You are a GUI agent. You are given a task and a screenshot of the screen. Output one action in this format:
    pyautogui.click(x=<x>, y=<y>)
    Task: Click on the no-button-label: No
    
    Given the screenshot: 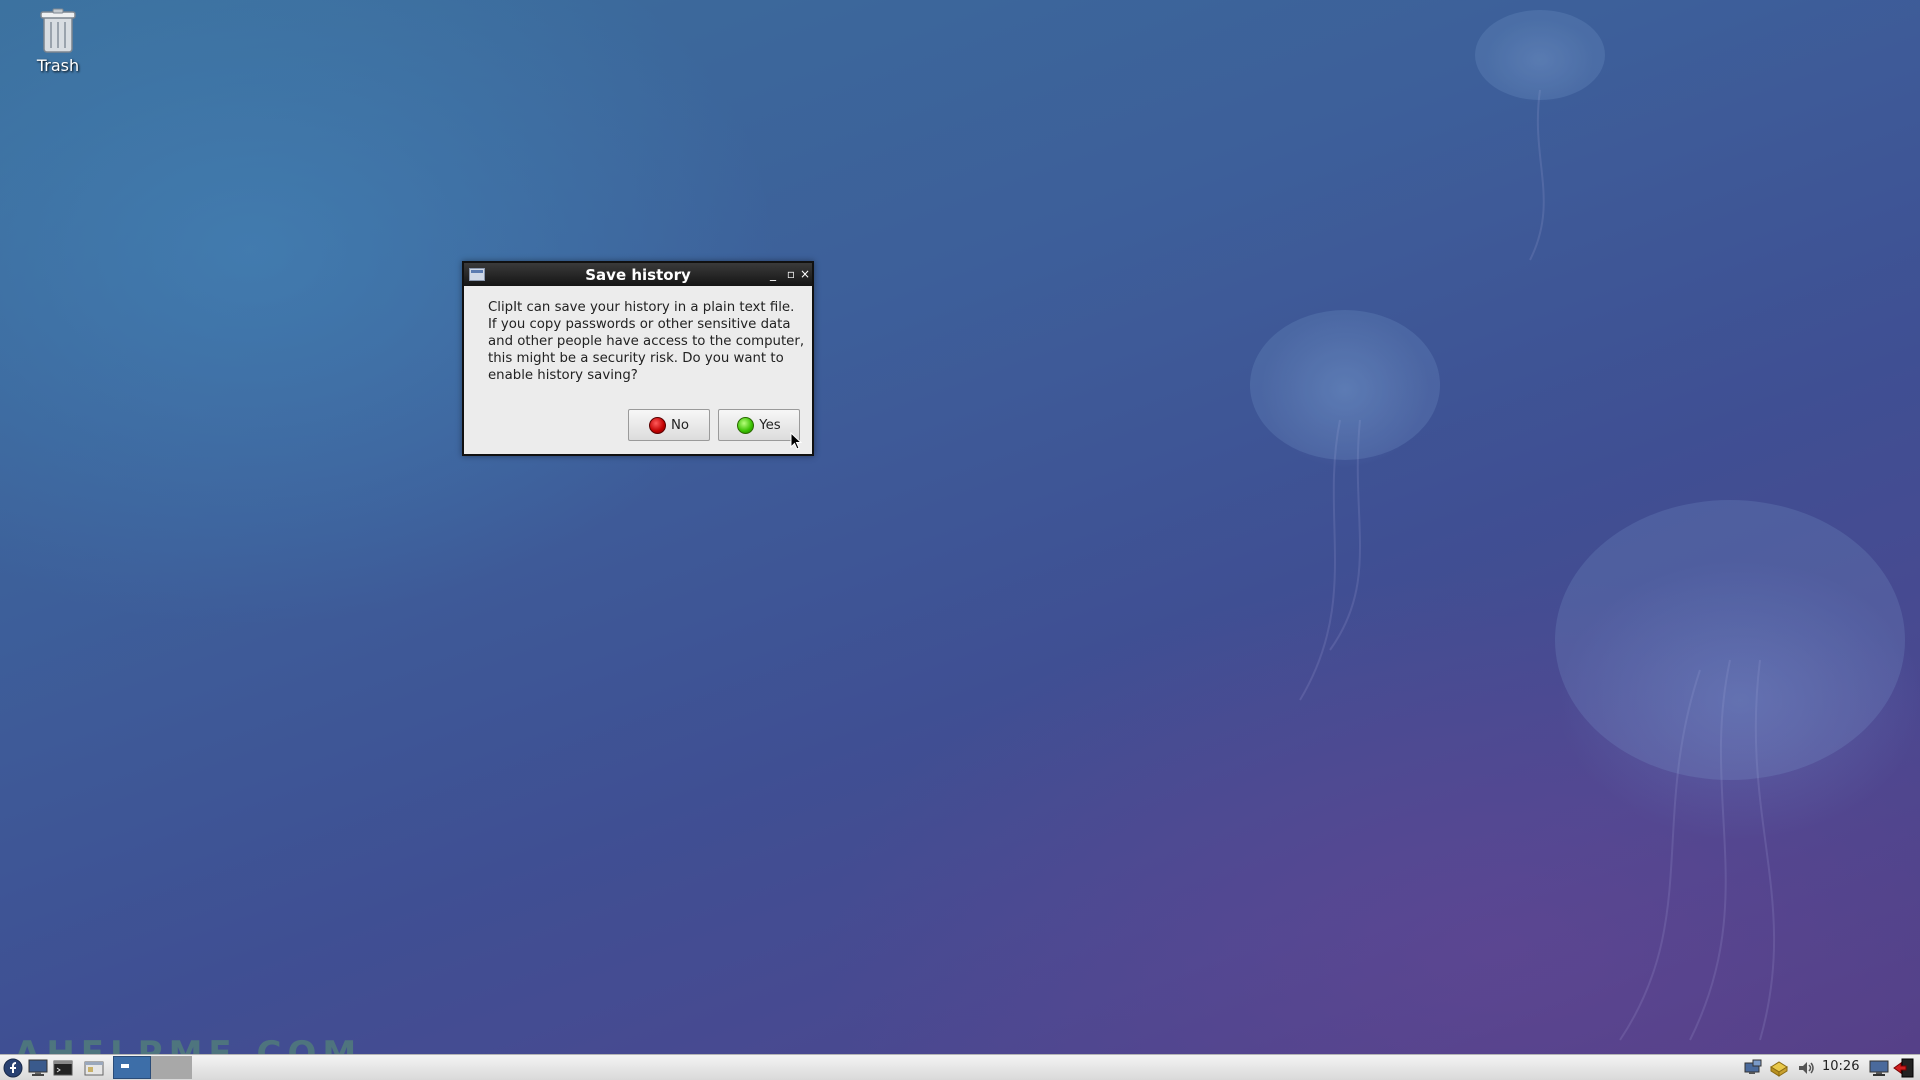 What is the action you would take?
    pyautogui.click(x=680, y=425)
    